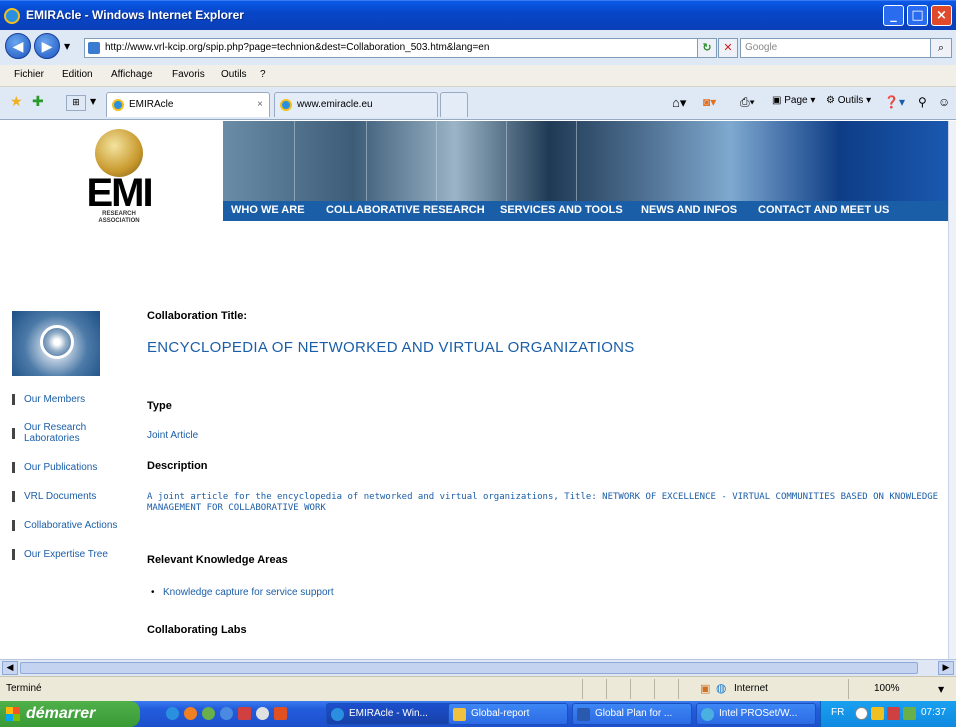  What do you see at coordinates (709, 102) in the screenshot?
I see `feeds-icon: ◙▾` at bounding box center [709, 102].